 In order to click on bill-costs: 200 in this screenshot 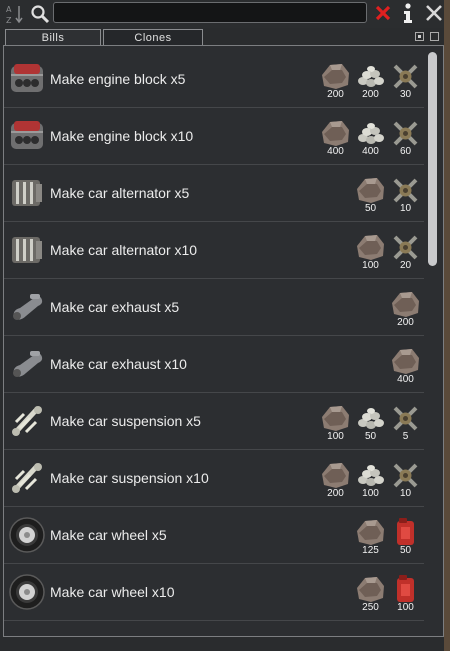, I will do `click(405, 309)`.